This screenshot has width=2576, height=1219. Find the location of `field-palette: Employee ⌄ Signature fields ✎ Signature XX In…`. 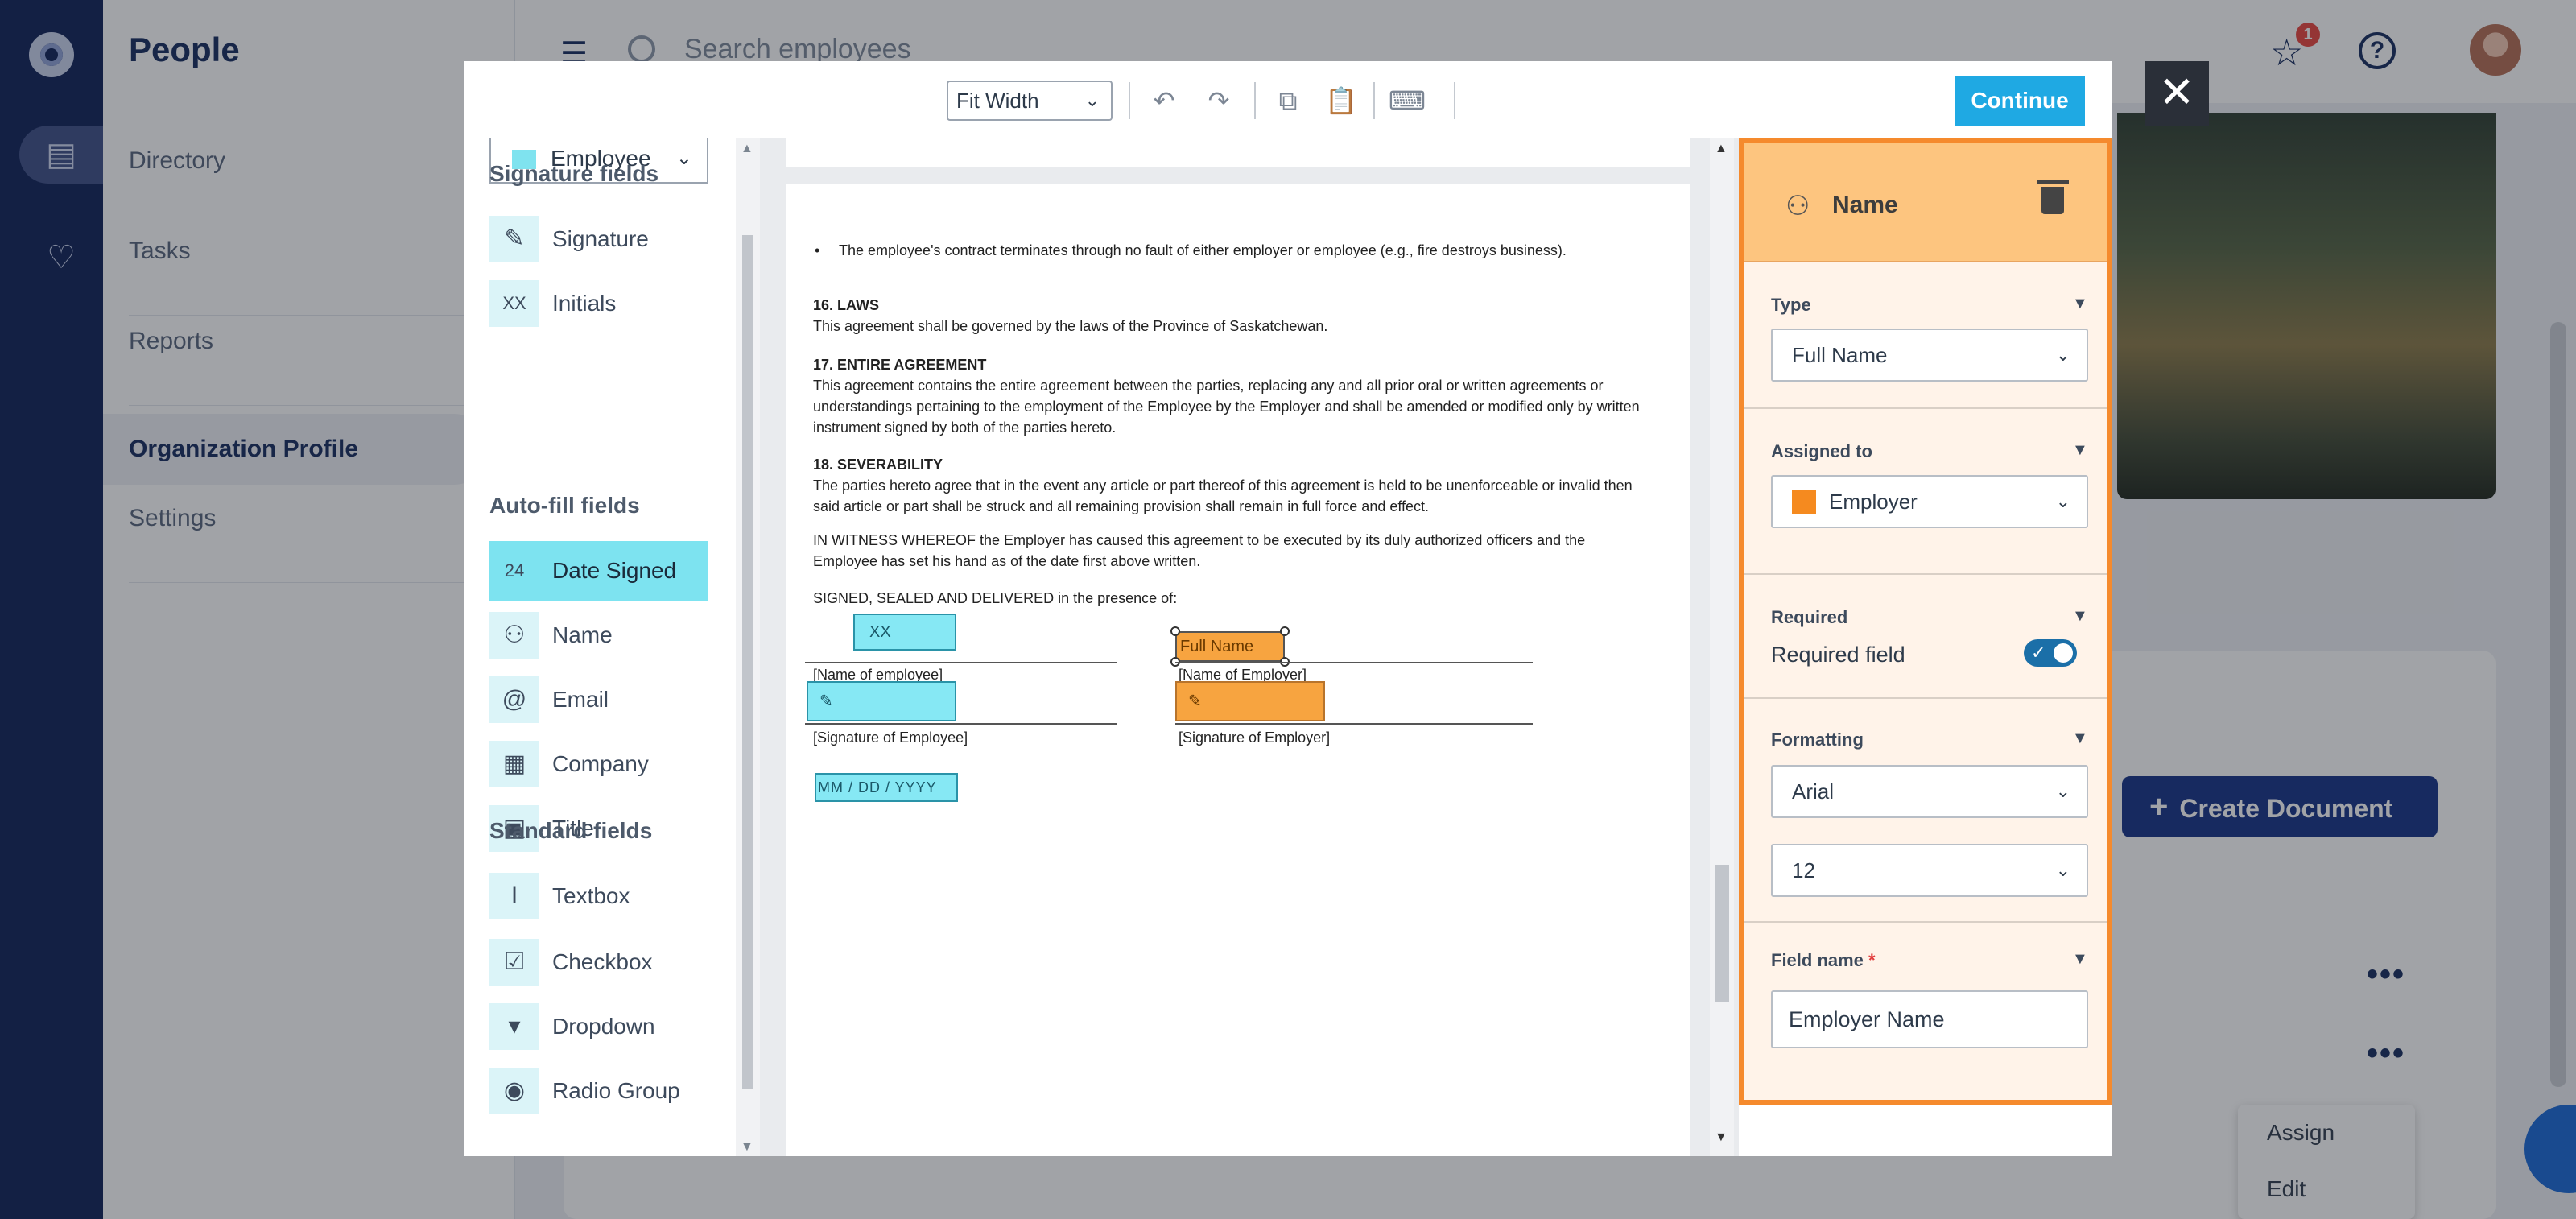

field-palette: Employee ⌄ Signature fields ✎ Signature XX In… is located at coordinates (600, 647).